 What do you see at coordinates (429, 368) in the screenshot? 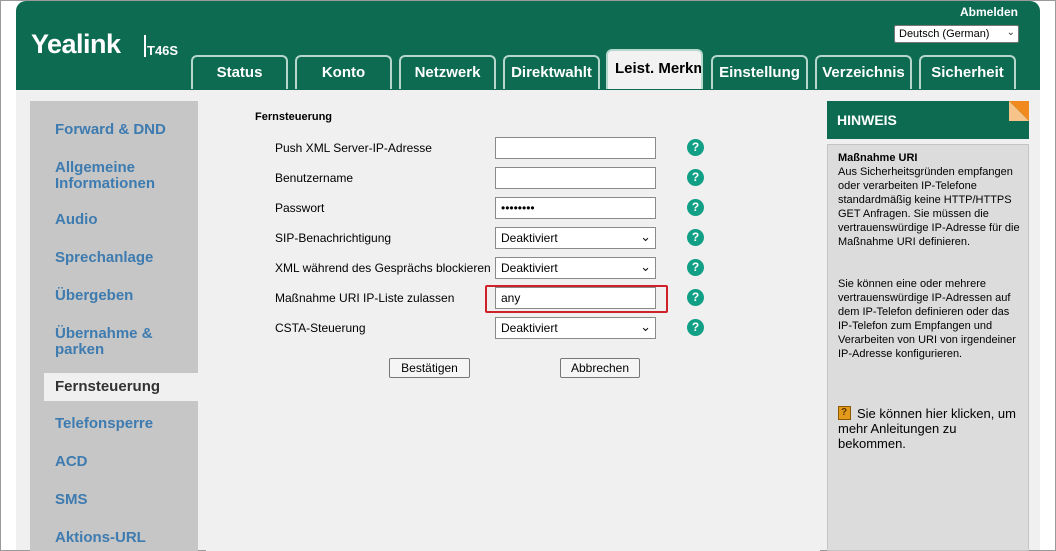
I see `confirm-button: Bestätigen` at bounding box center [429, 368].